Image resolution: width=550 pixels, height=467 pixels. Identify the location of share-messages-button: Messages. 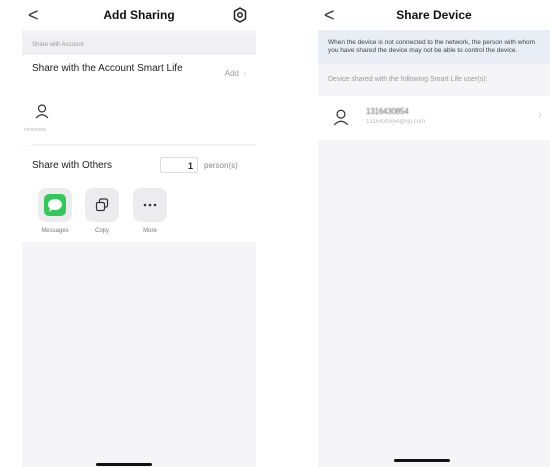
(55, 211).